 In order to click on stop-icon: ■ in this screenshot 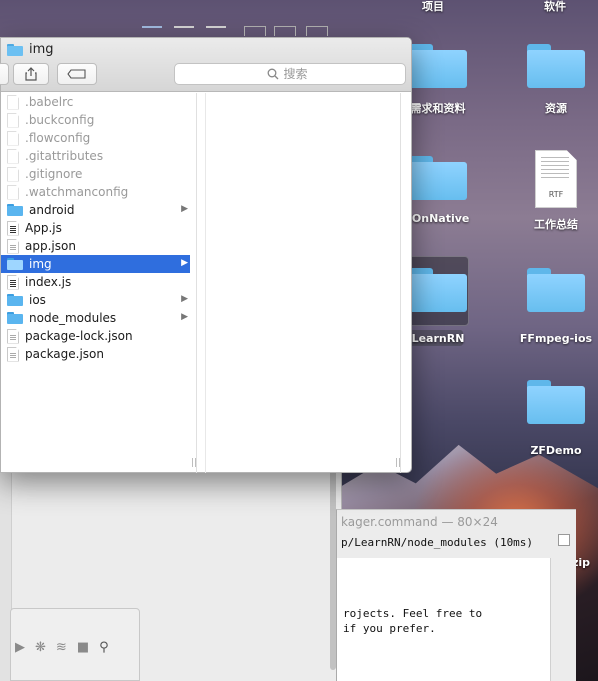, I will do `click(83, 647)`.